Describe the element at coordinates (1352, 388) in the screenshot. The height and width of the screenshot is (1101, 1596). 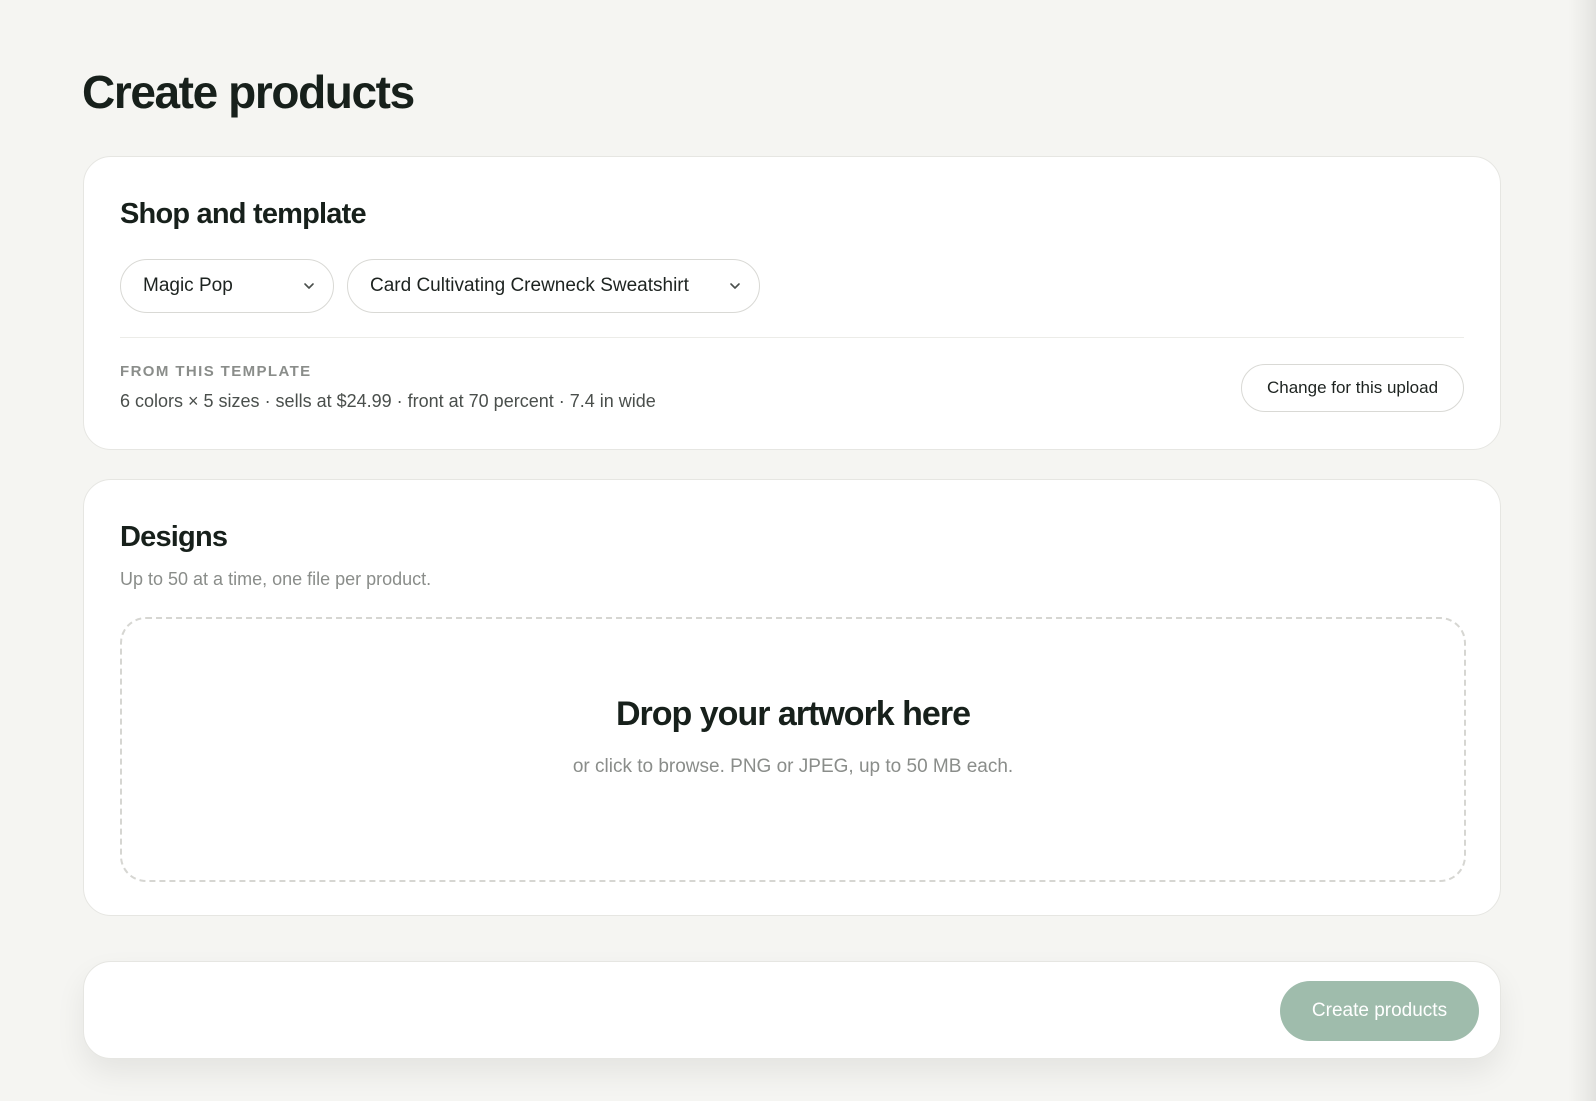
I see `change-for-upload-button: Change for this upload` at that location.